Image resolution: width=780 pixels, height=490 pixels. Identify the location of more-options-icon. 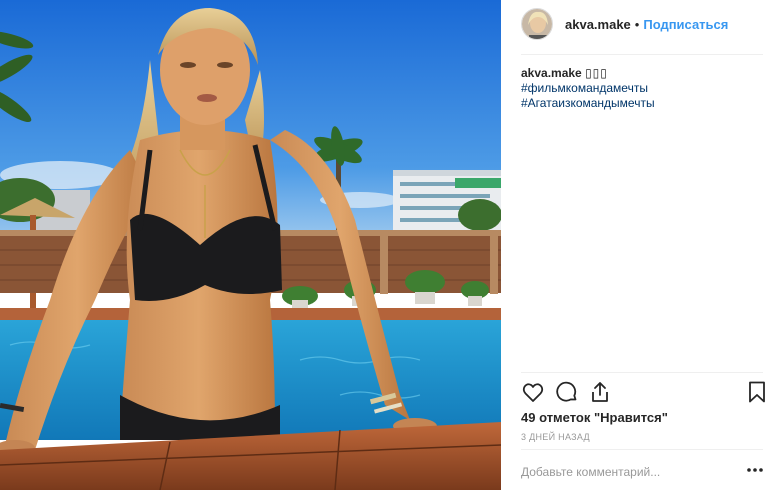
(755, 470).